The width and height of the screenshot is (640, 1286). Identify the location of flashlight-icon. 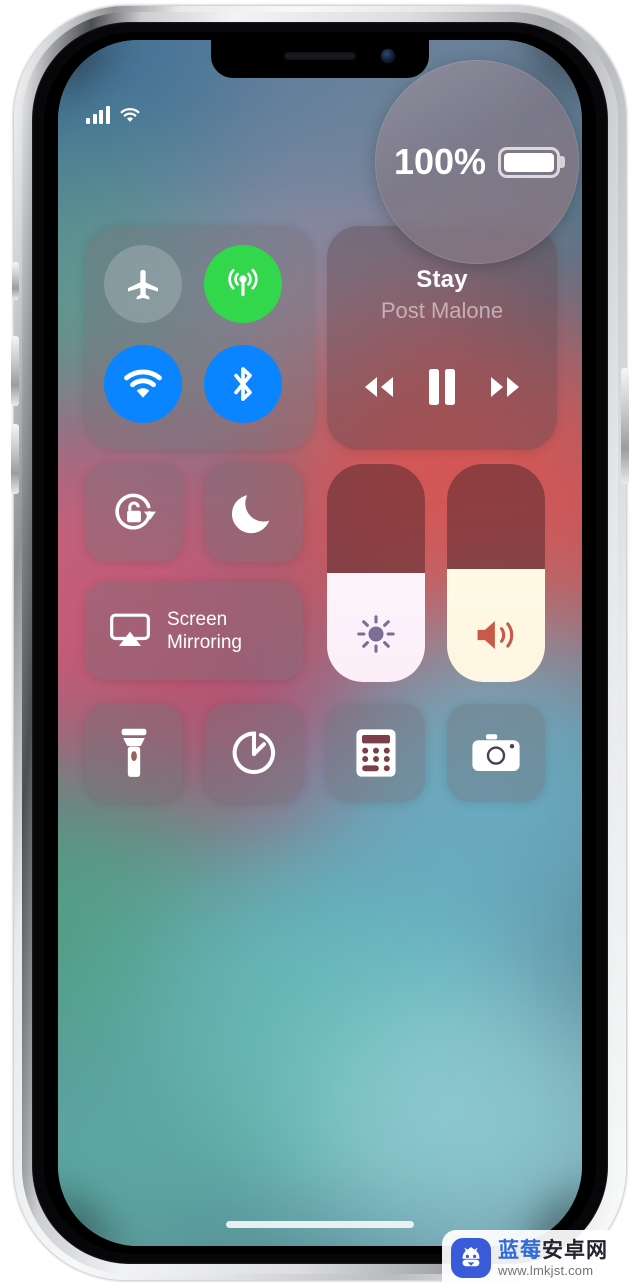
(134, 752).